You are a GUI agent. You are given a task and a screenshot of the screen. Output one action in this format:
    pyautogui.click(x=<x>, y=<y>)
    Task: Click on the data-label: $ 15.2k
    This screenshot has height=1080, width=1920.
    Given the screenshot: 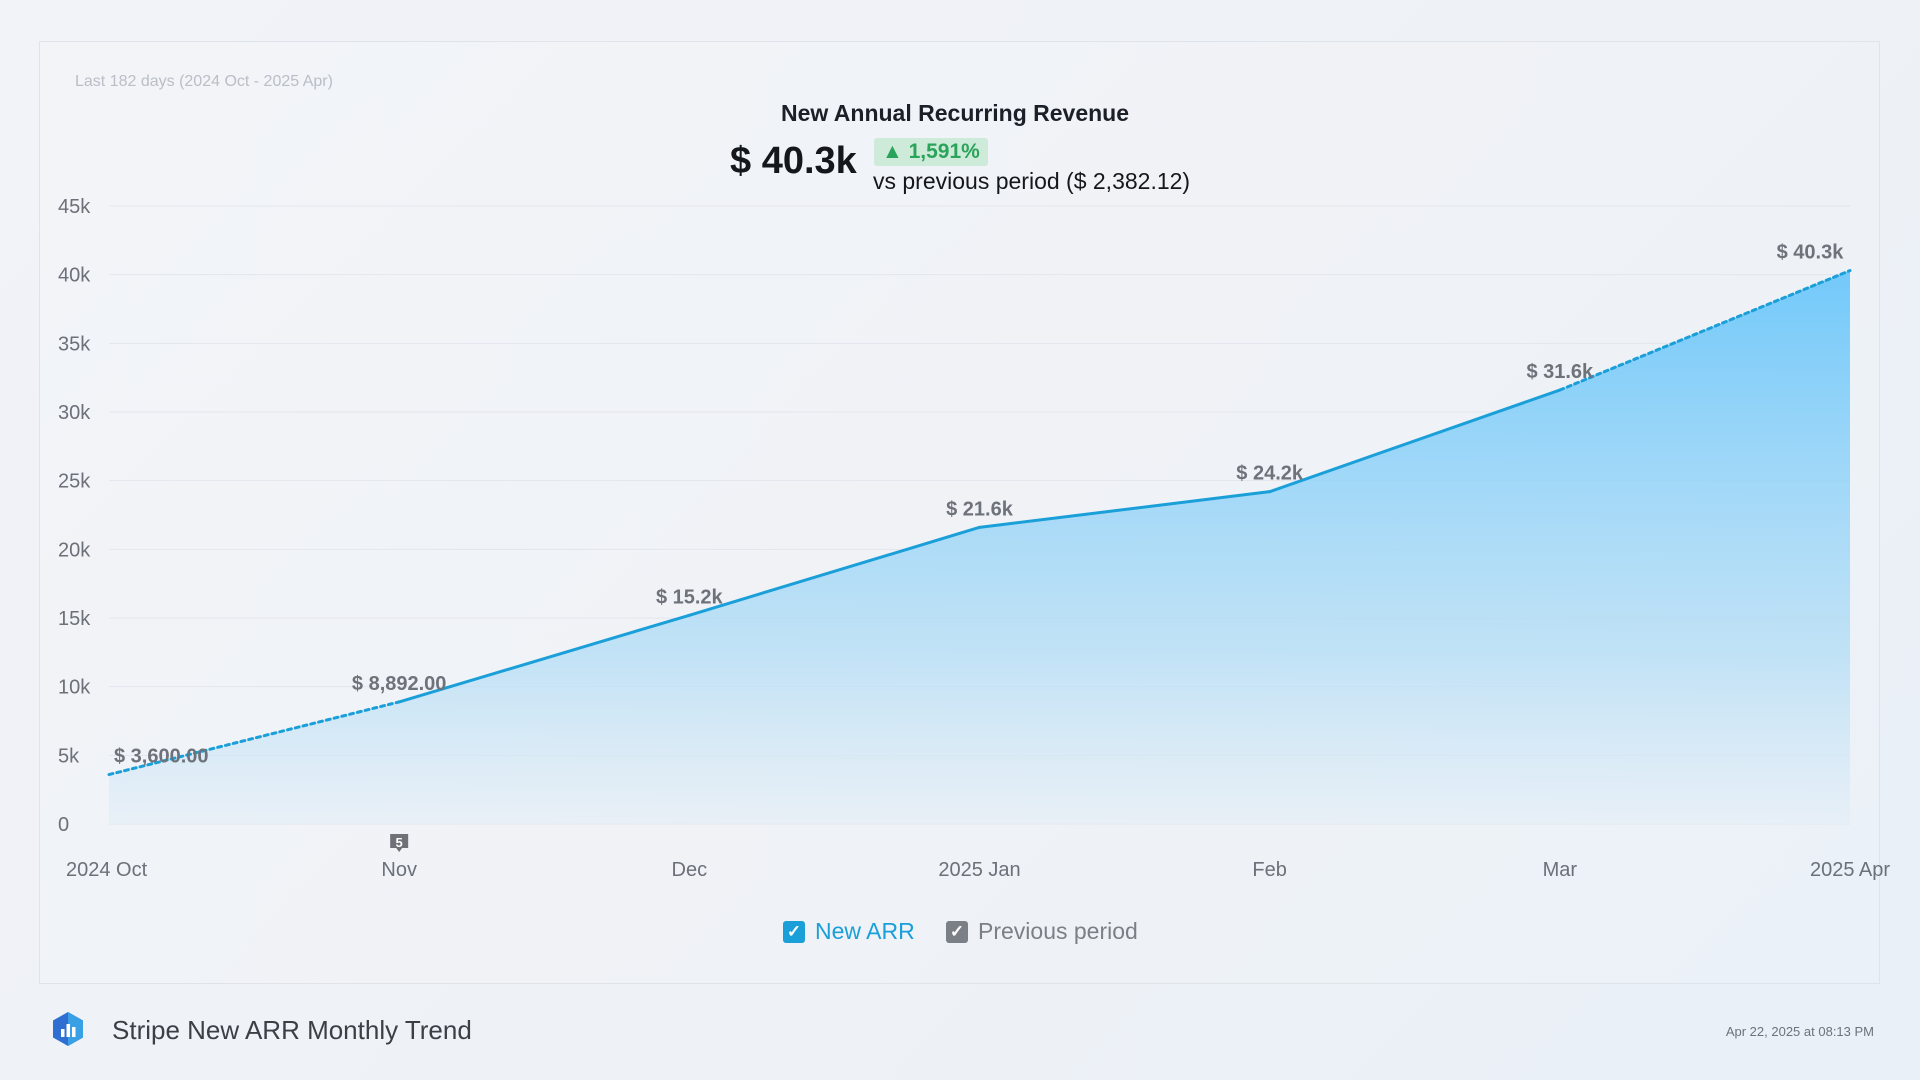 What is the action you would take?
    pyautogui.click(x=690, y=597)
    